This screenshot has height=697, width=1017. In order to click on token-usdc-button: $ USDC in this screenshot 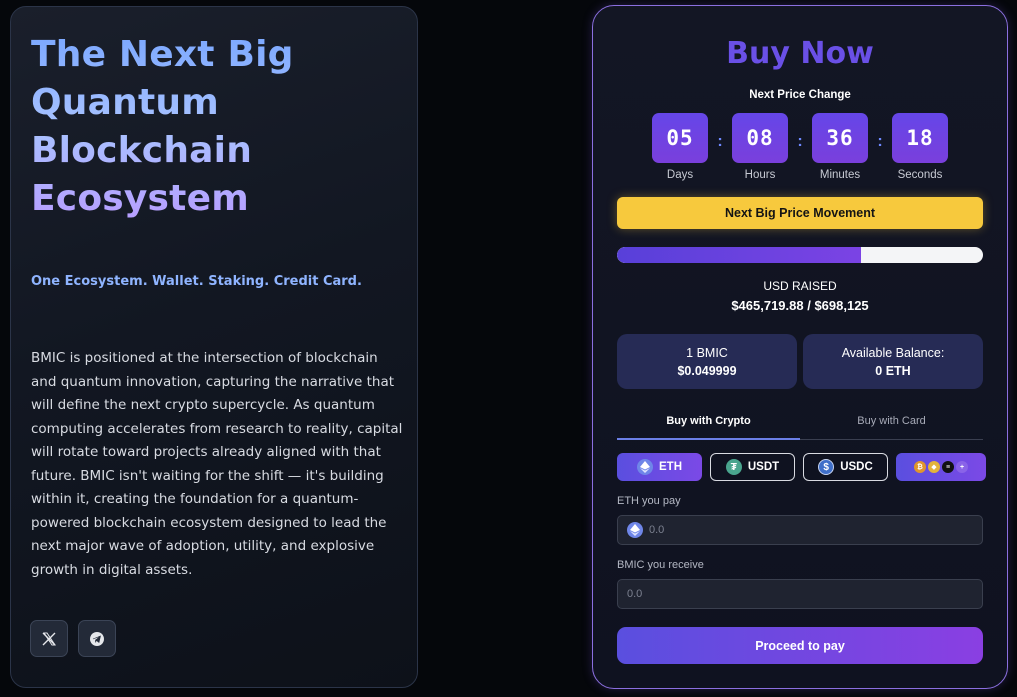, I will do `click(845, 467)`.